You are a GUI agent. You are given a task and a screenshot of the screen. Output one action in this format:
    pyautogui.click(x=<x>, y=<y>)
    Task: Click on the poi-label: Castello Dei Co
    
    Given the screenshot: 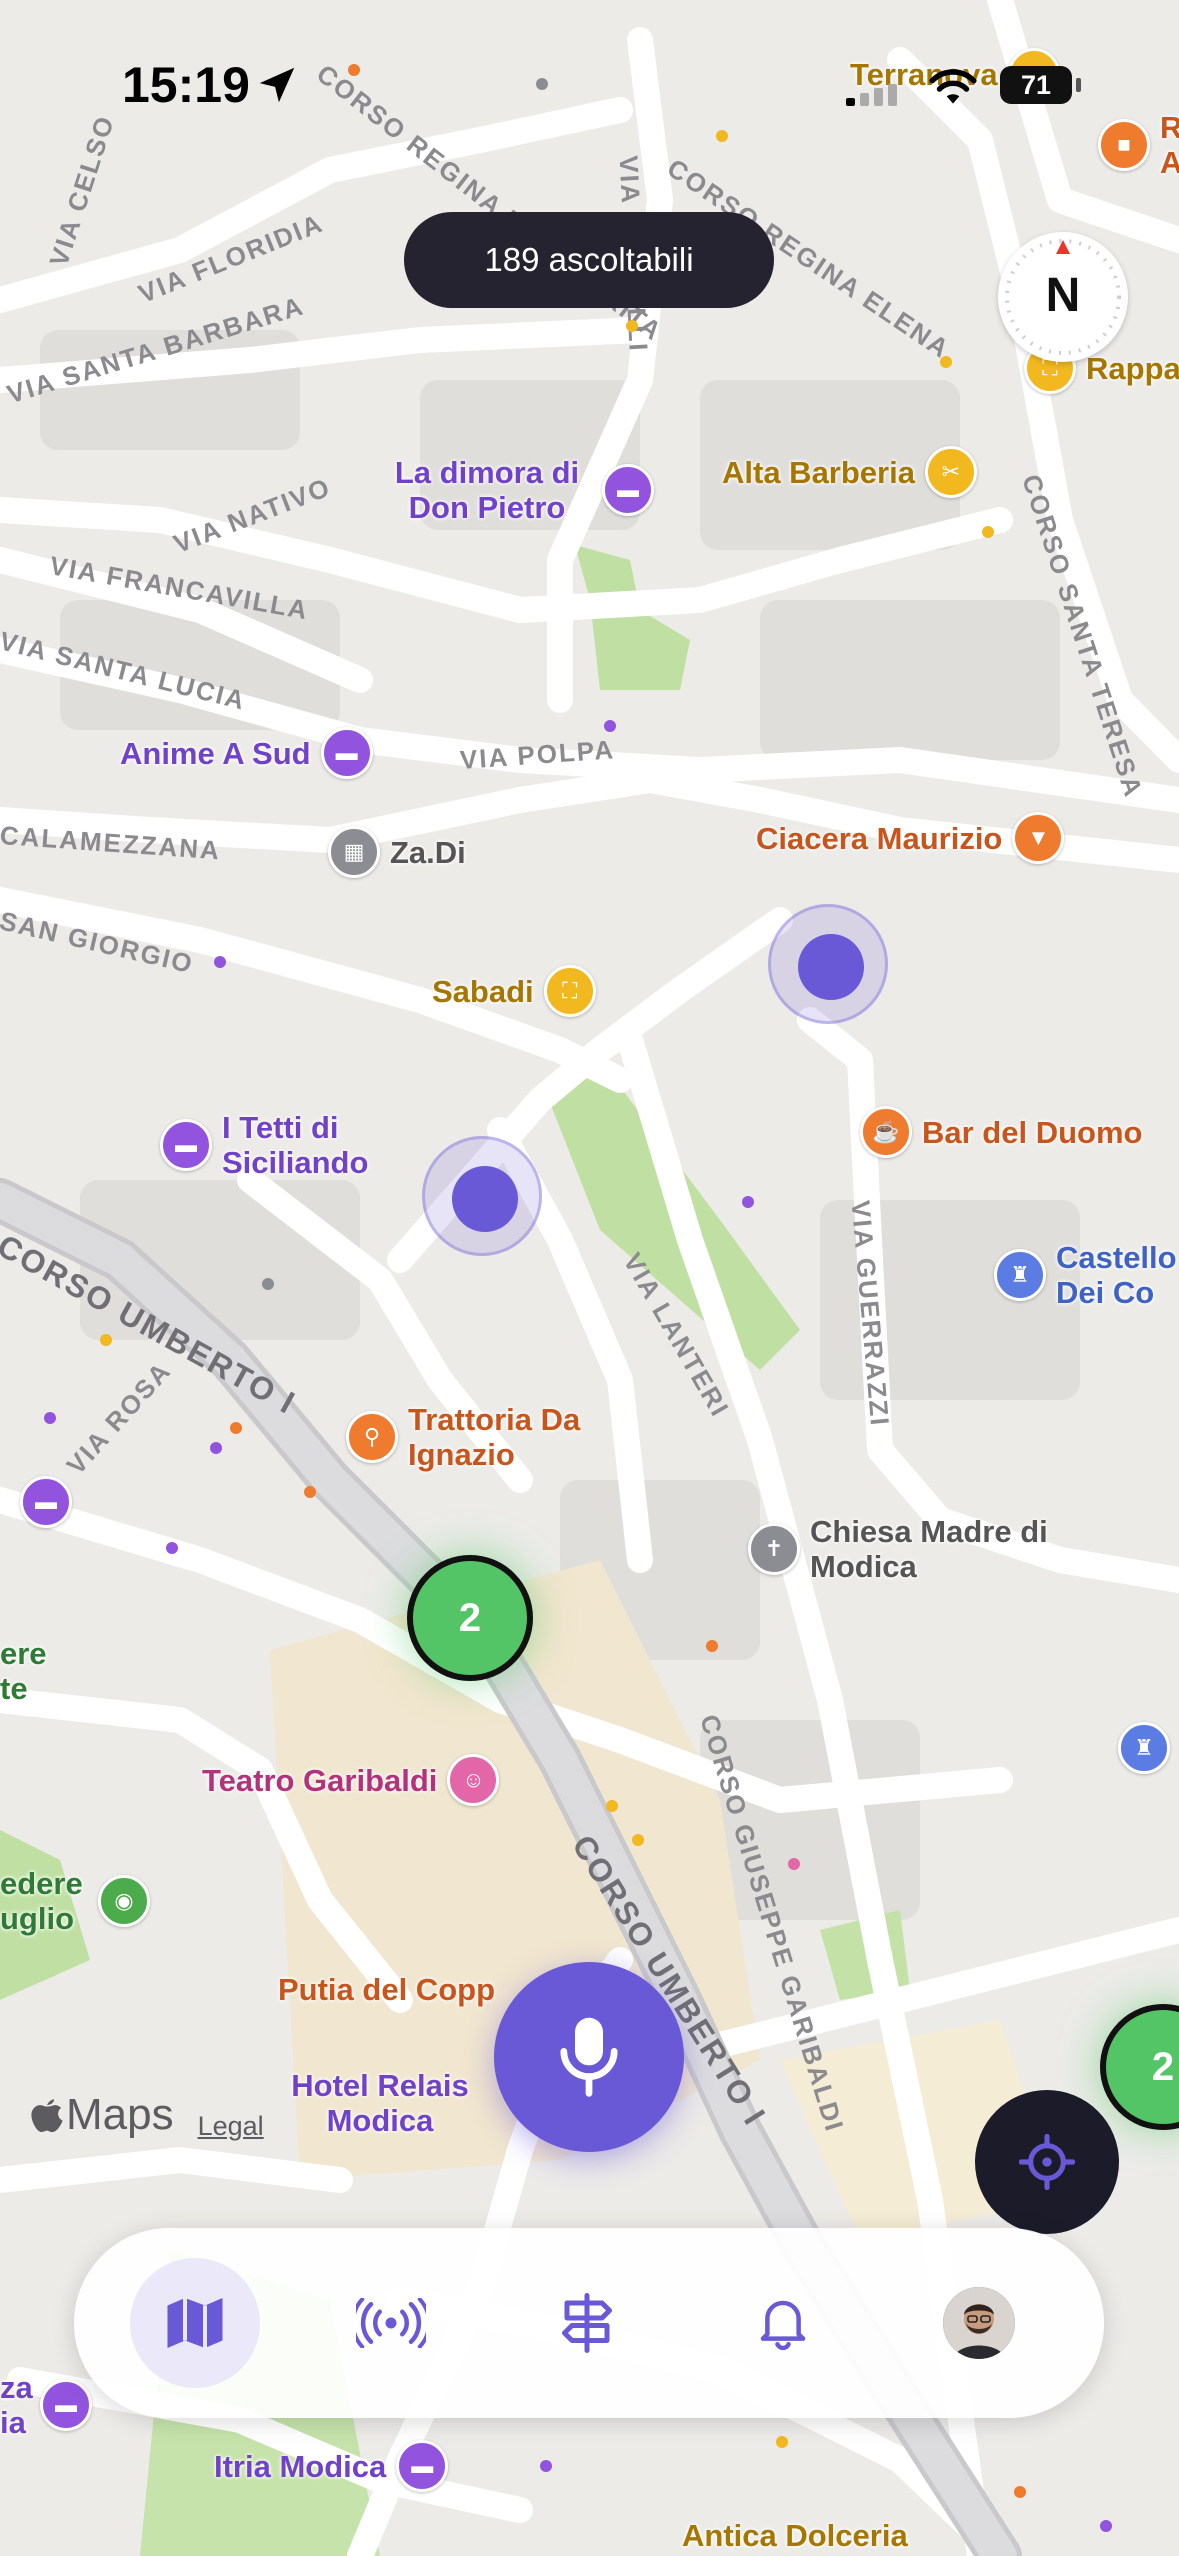 What is the action you would take?
    pyautogui.click(x=1116, y=1275)
    